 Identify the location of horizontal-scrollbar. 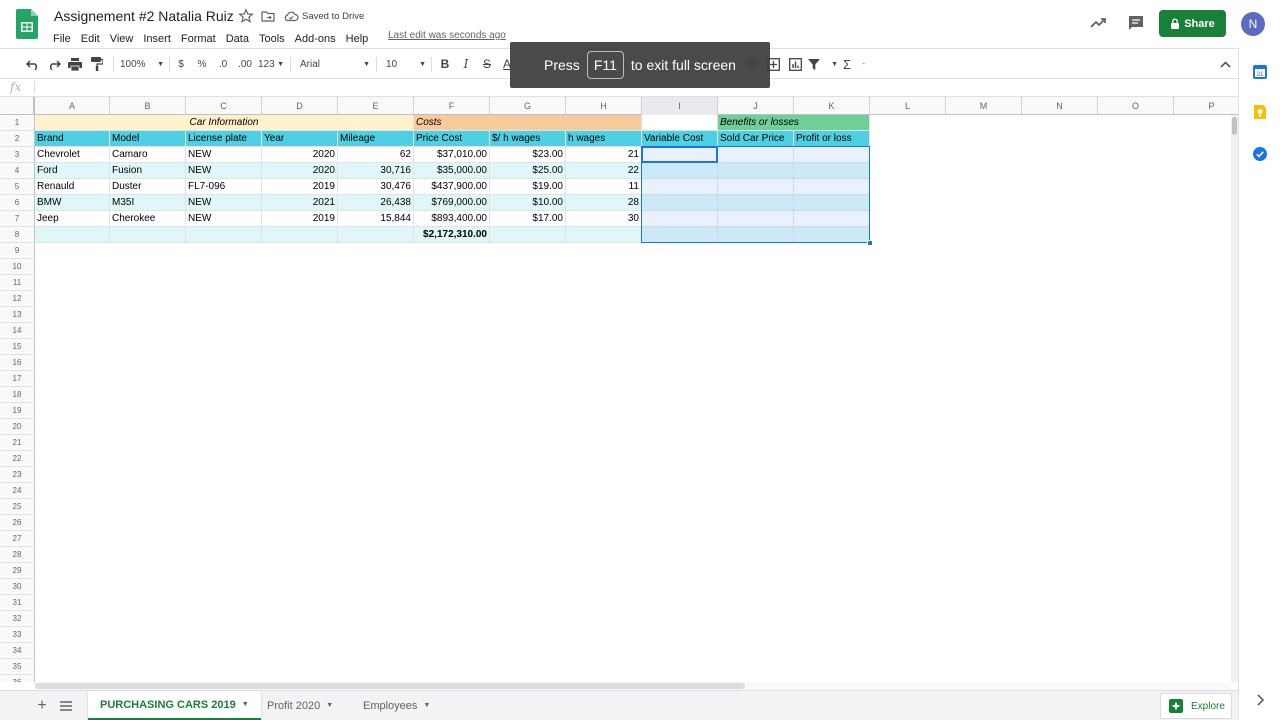
(633, 686).